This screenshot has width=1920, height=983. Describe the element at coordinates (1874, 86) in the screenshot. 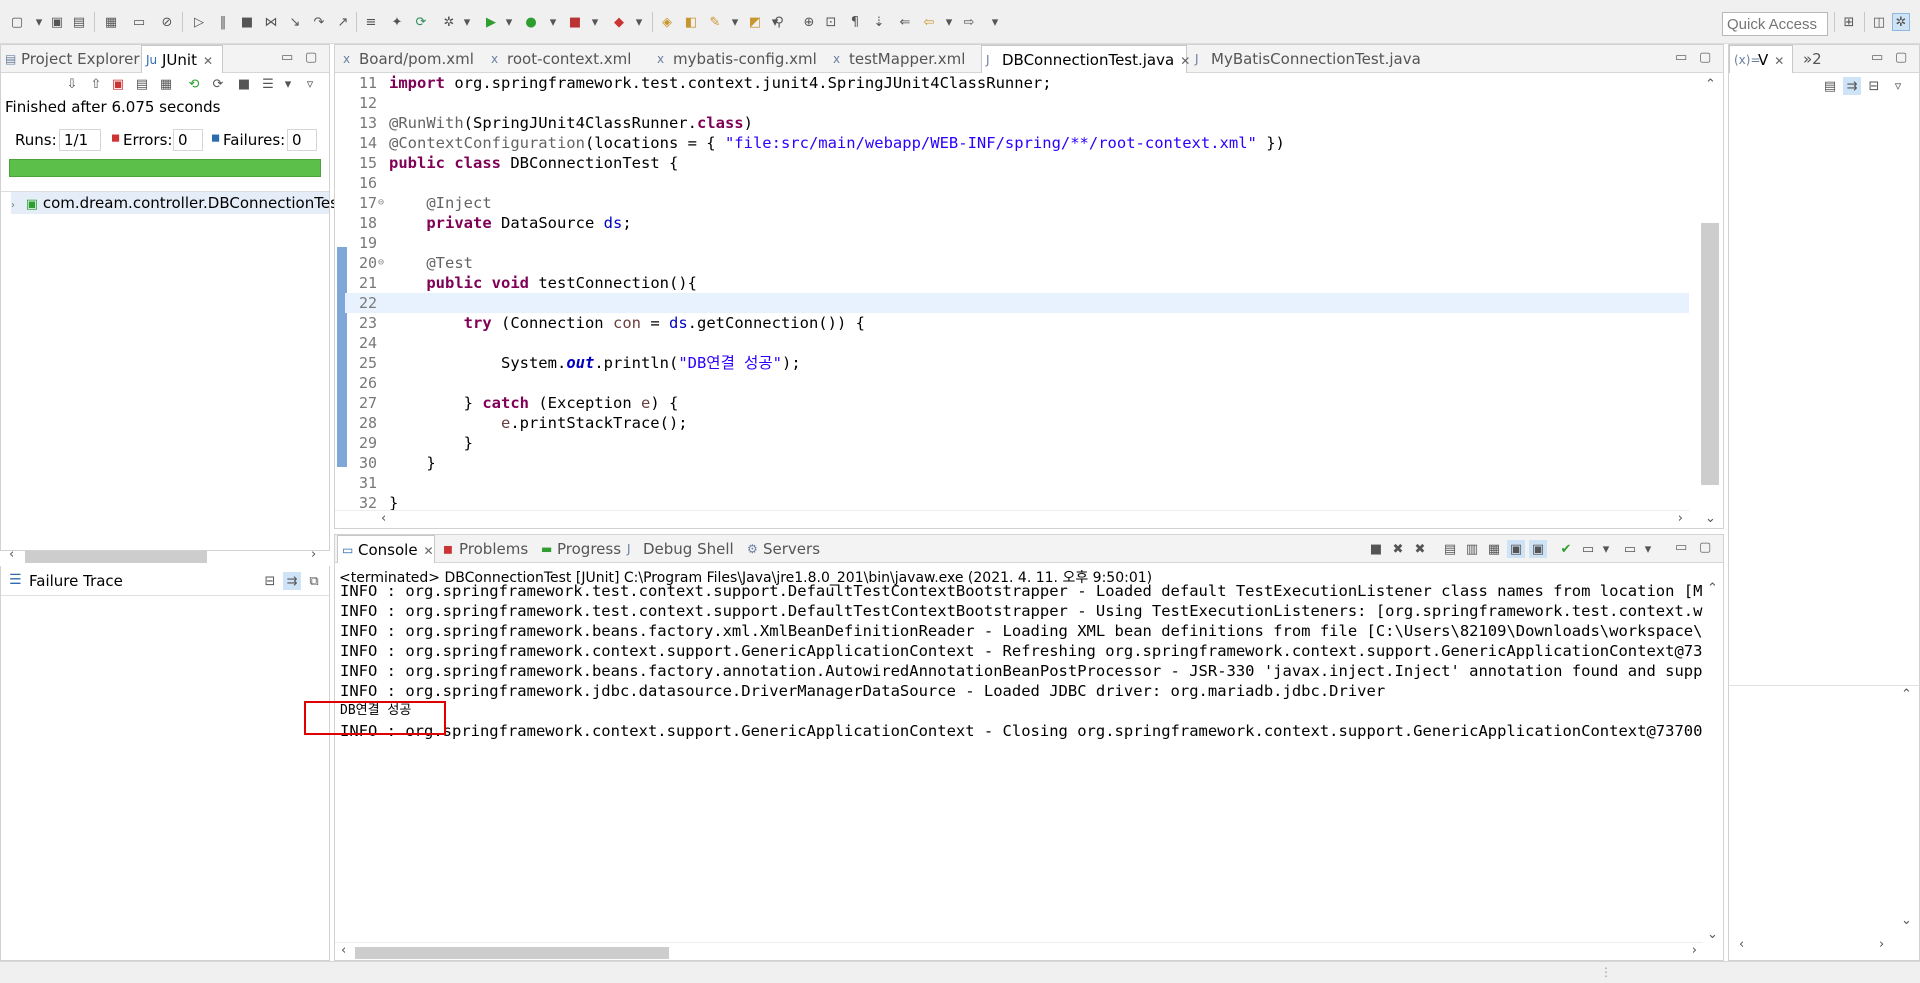

I see `collapse-all-icon: ⊟` at that location.